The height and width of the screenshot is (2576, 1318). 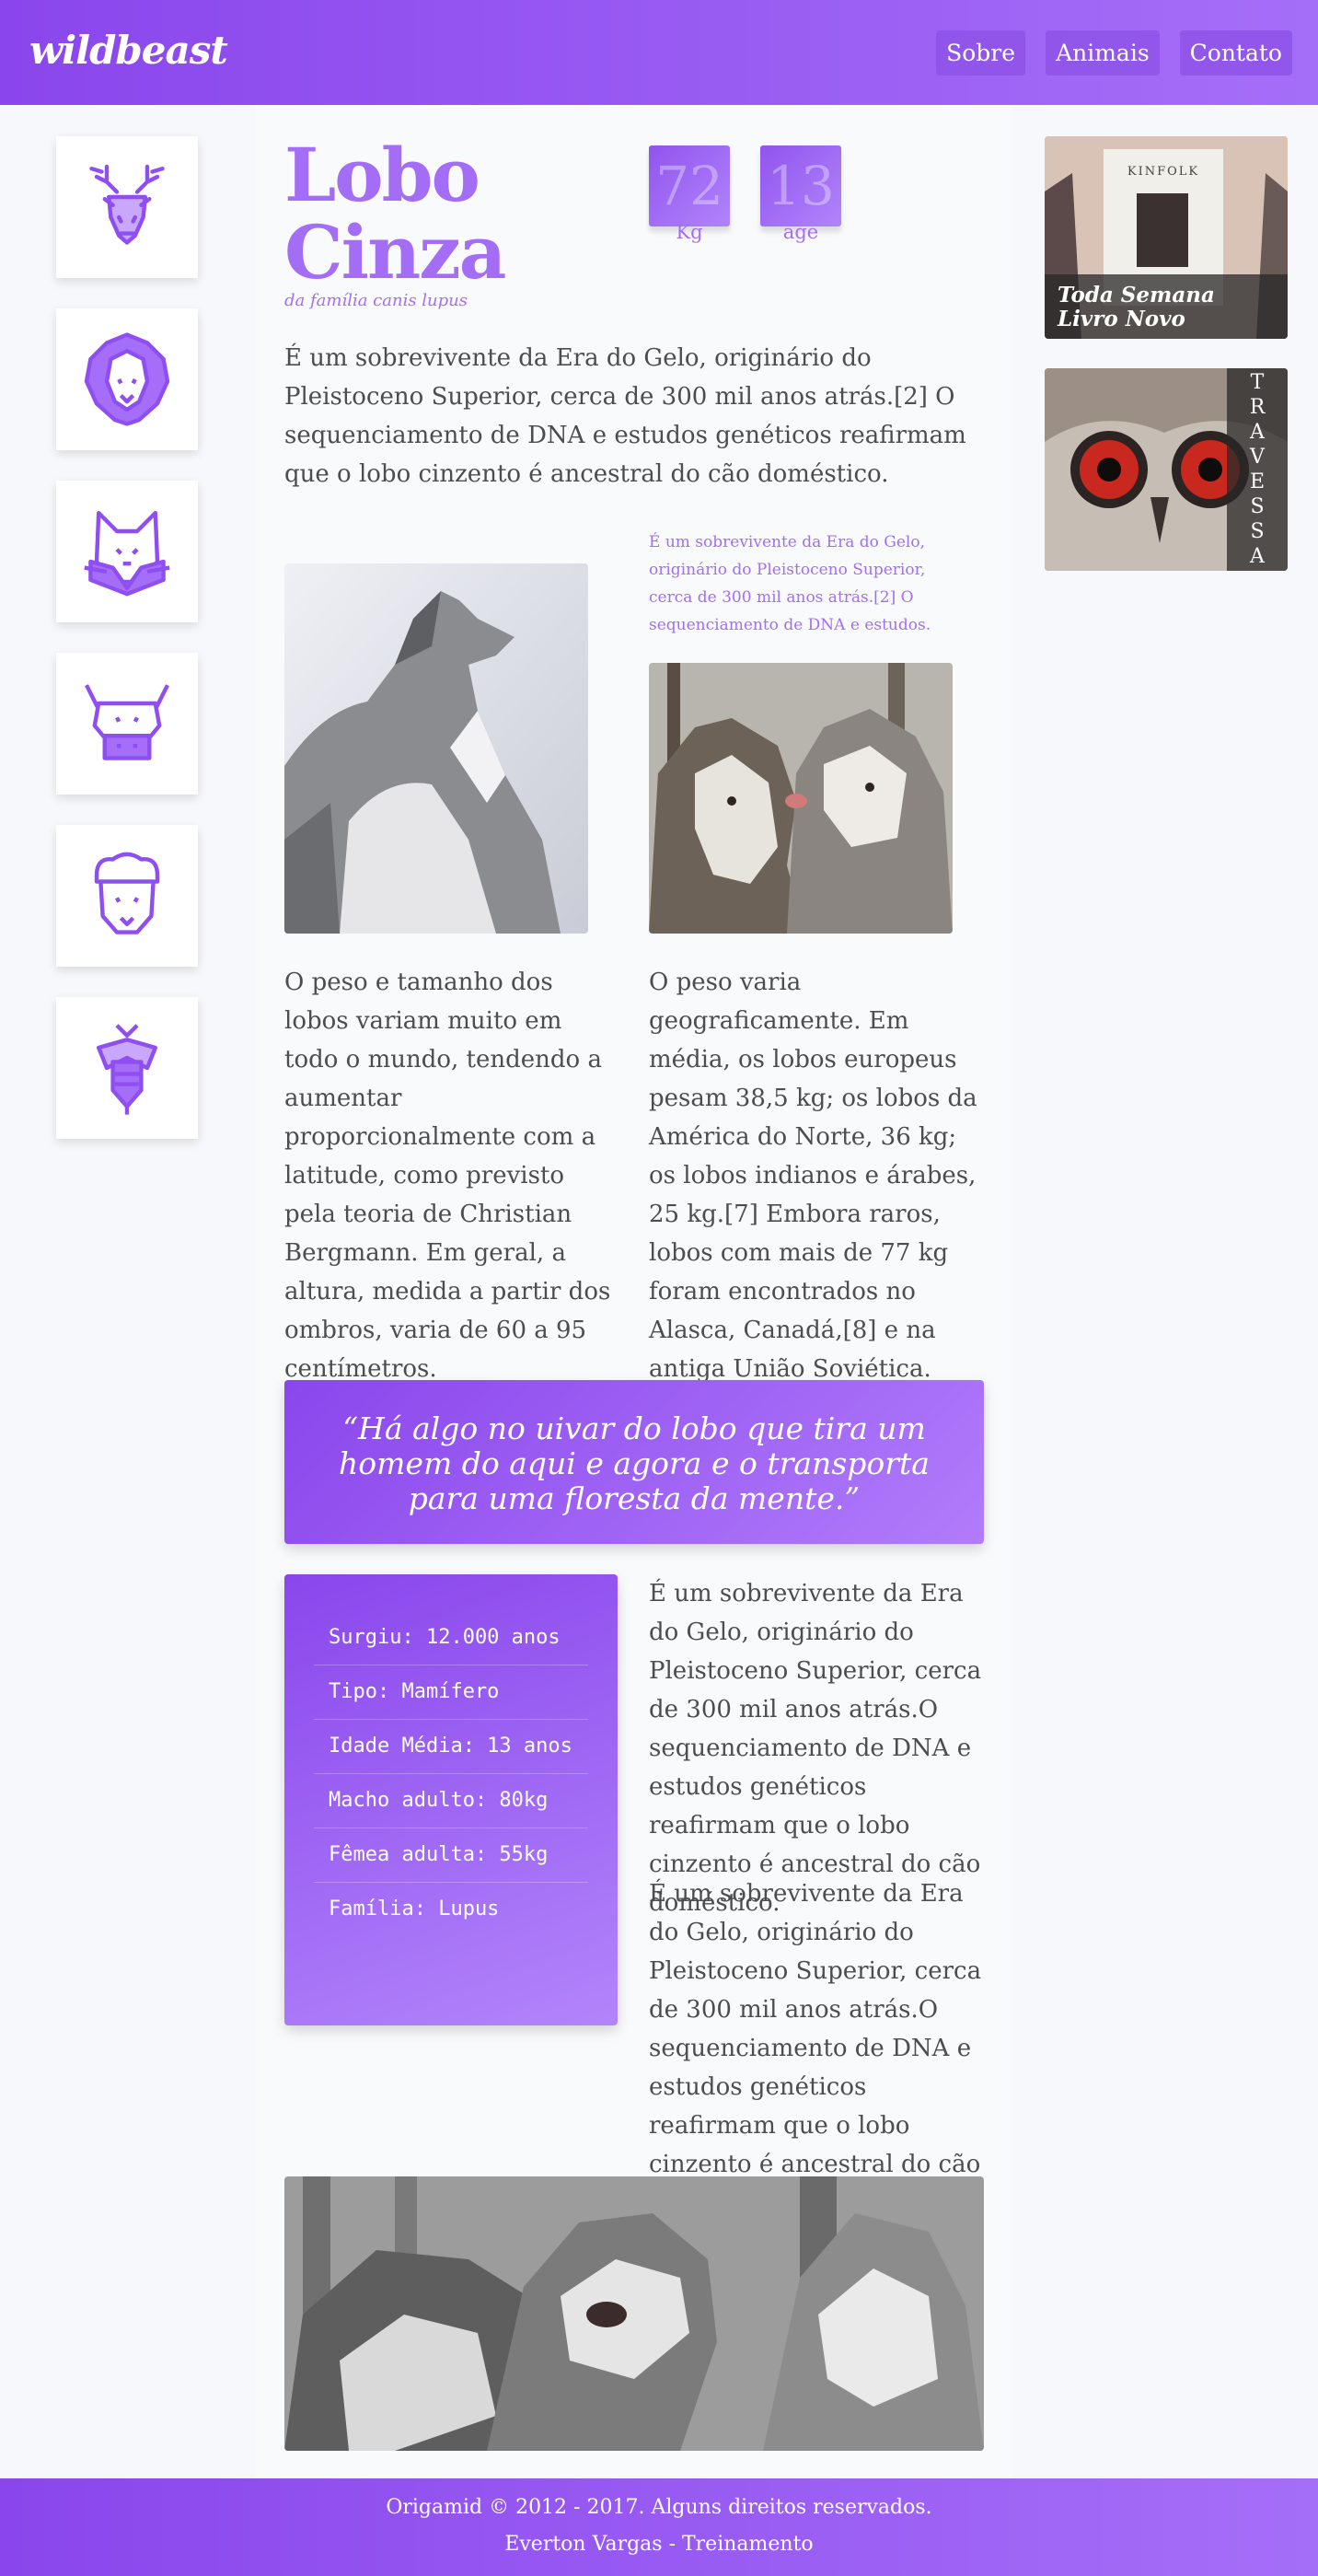 I want to click on vertical-letter: V, so click(x=1257, y=457).